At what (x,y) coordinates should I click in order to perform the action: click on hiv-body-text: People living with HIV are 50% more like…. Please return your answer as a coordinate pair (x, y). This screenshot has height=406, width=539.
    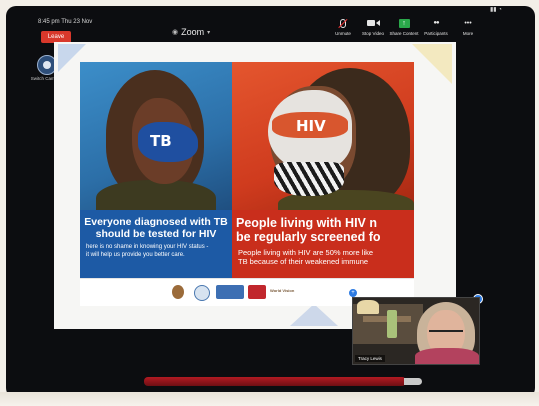
    Looking at the image, I should click on (323, 255).